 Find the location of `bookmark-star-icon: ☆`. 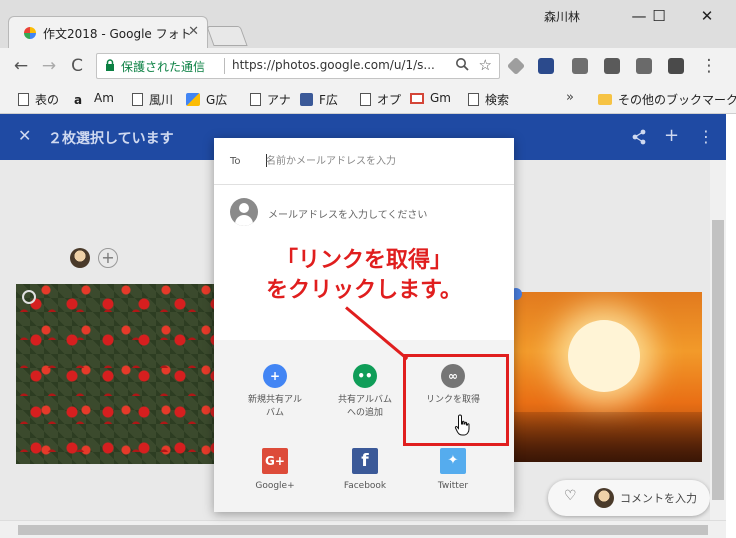

bookmark-star-icon: ☆ is located at coordinates (485, 65).